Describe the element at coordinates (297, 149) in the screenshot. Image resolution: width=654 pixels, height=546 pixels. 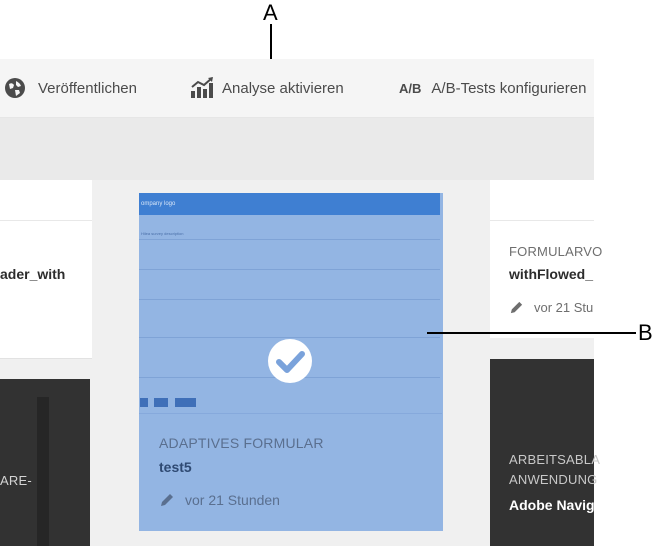
I see `filter-band` at that location.